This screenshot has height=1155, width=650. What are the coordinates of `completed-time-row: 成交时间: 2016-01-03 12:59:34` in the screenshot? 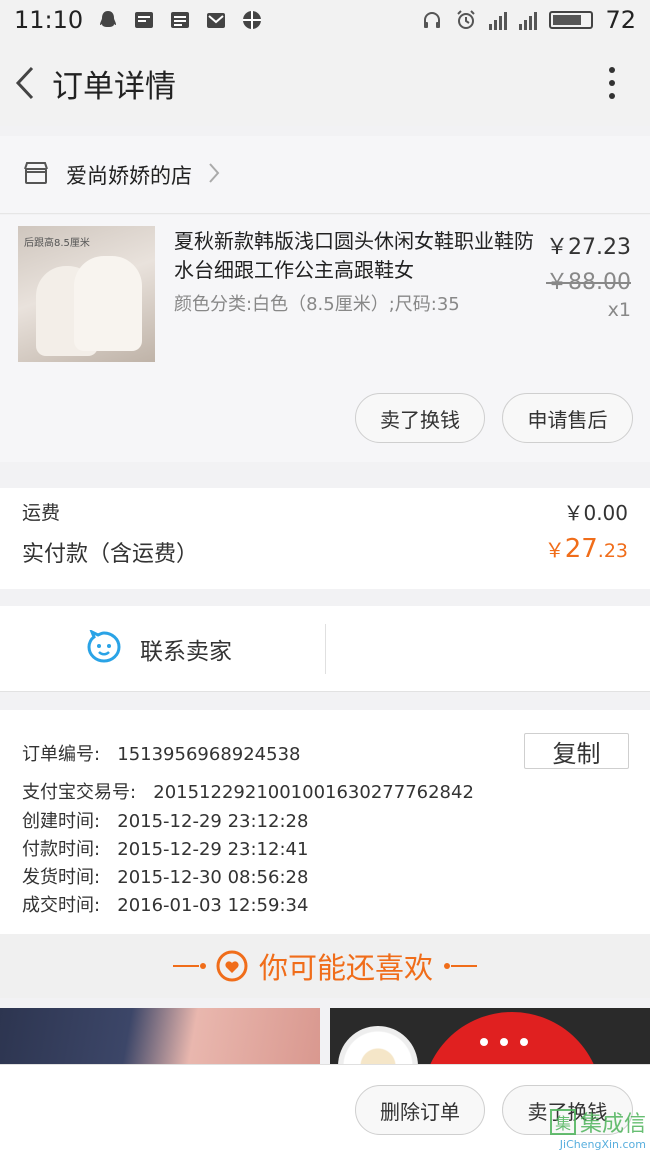 It's located at (165, 904).